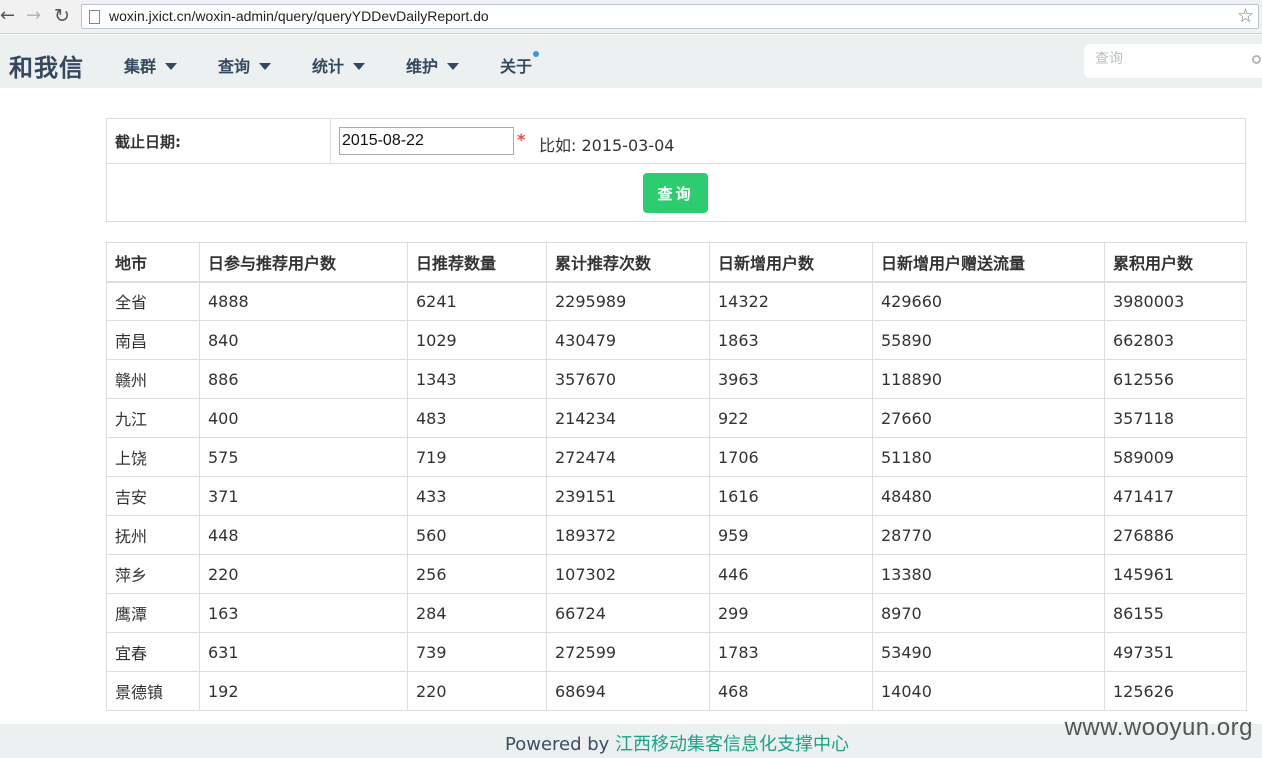 The image size is (1262, 758). I want to click on reload-icon: ↻, so click(62, 16).